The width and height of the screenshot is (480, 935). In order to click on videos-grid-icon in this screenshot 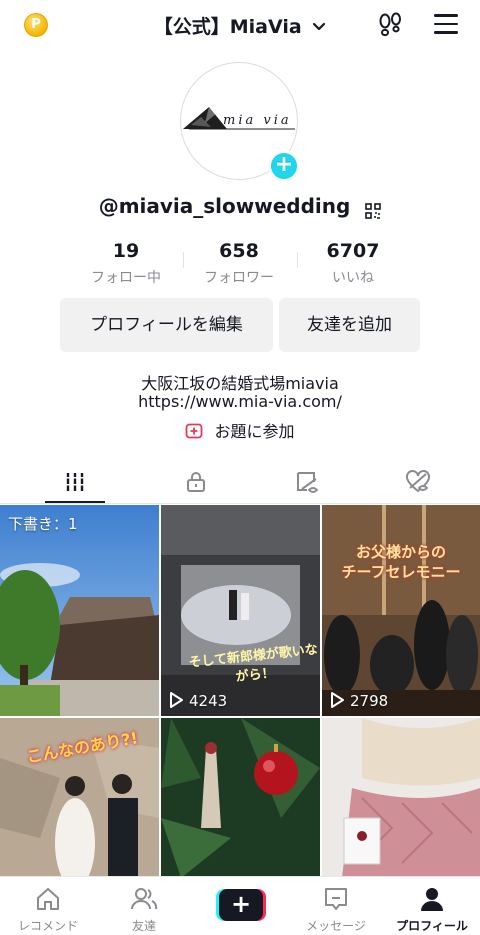, I will do `click(75, 482)`.